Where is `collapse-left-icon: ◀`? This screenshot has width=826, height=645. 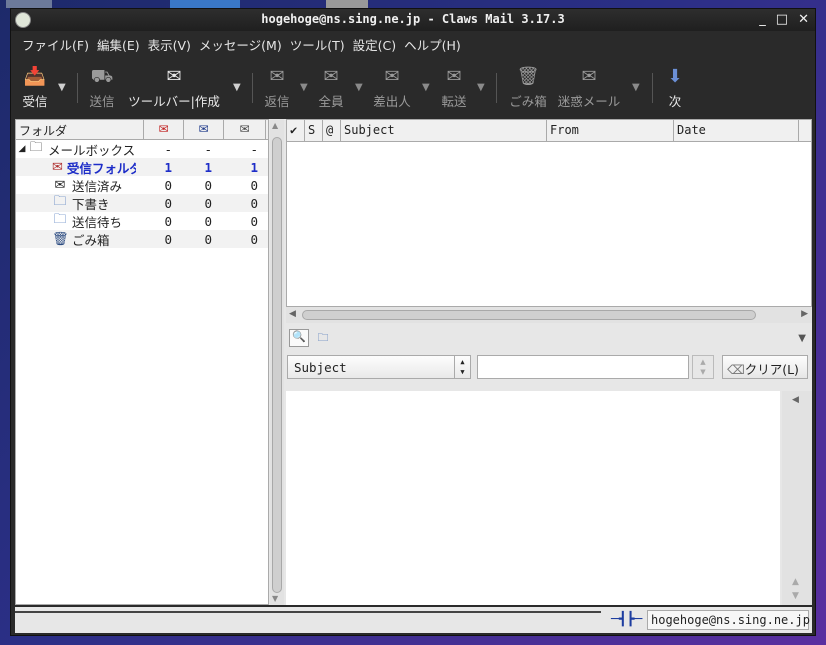
collapse-left-icon: ◀ is located at coordinates (795, 400).